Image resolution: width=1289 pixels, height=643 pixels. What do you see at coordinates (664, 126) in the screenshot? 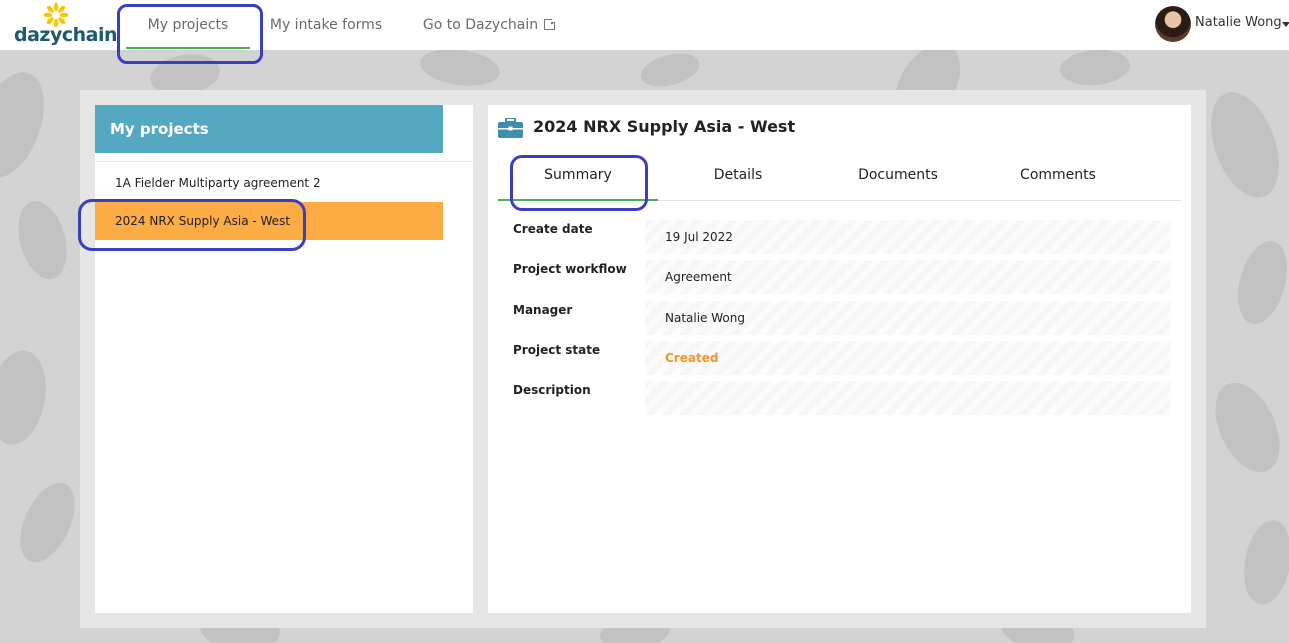
I see `project-title: 2024 NRX Supply Asia - West` at bounding box center [664, 126].